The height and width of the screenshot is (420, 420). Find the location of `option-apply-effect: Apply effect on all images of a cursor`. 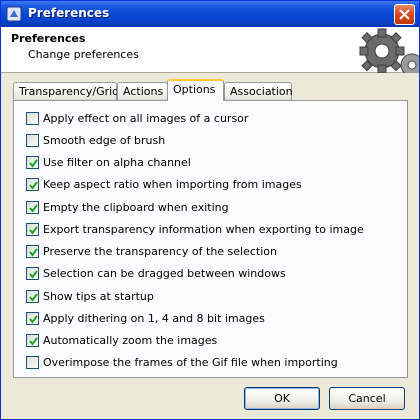

option-apply-effect: Apply effect on all images of a cursor is located at coordinates (137, 118).